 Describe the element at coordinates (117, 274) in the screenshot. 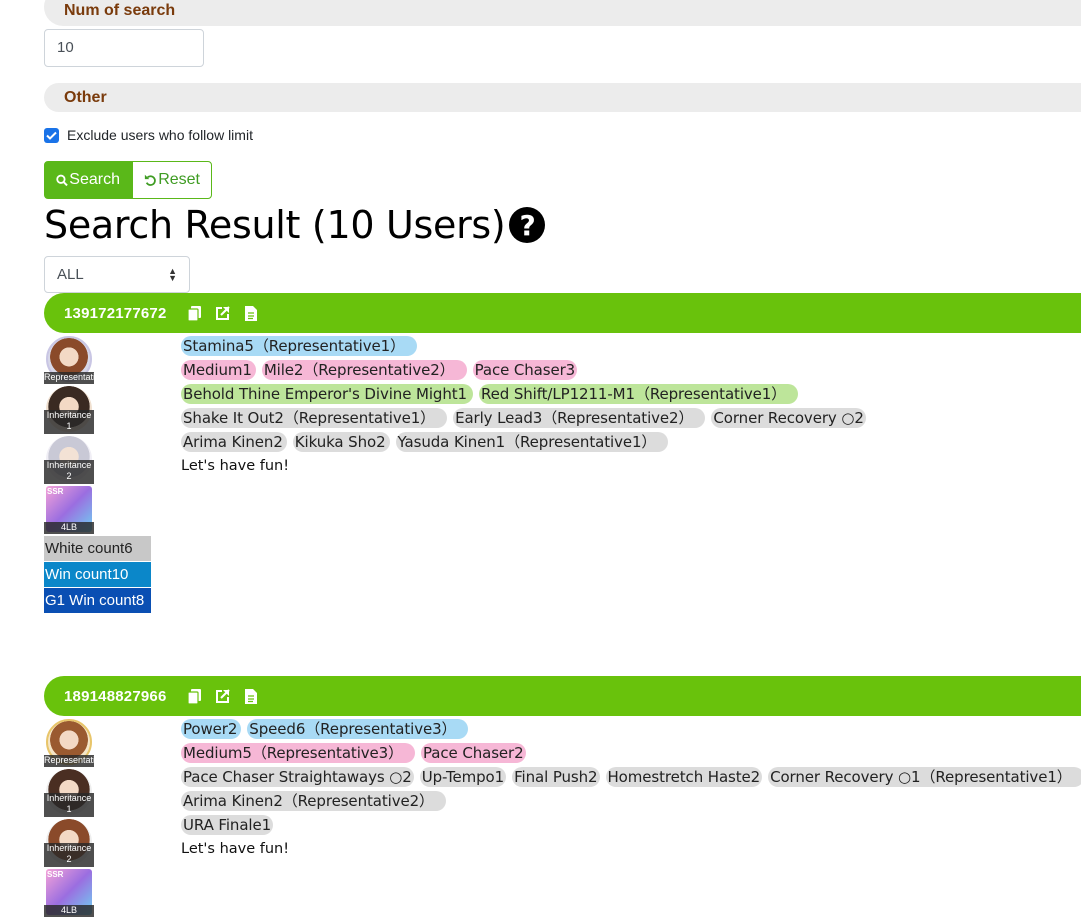

I see `result-filter-select: ALL ▲ ▼` at that location.